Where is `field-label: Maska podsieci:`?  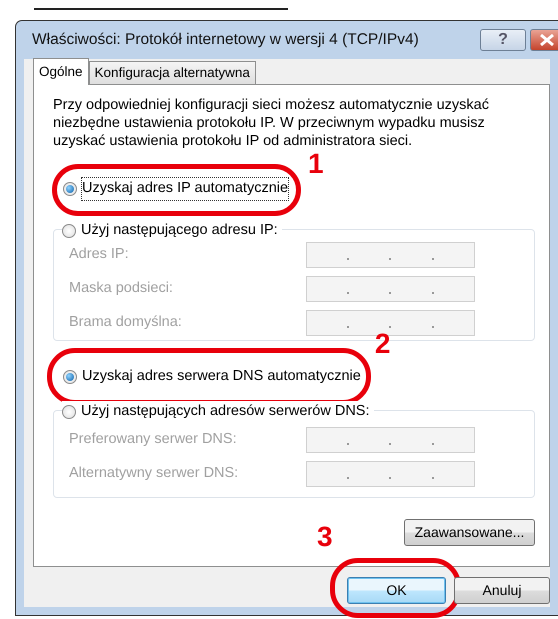 field-label: Maska podsieci: is located at coordinates (121, 288).